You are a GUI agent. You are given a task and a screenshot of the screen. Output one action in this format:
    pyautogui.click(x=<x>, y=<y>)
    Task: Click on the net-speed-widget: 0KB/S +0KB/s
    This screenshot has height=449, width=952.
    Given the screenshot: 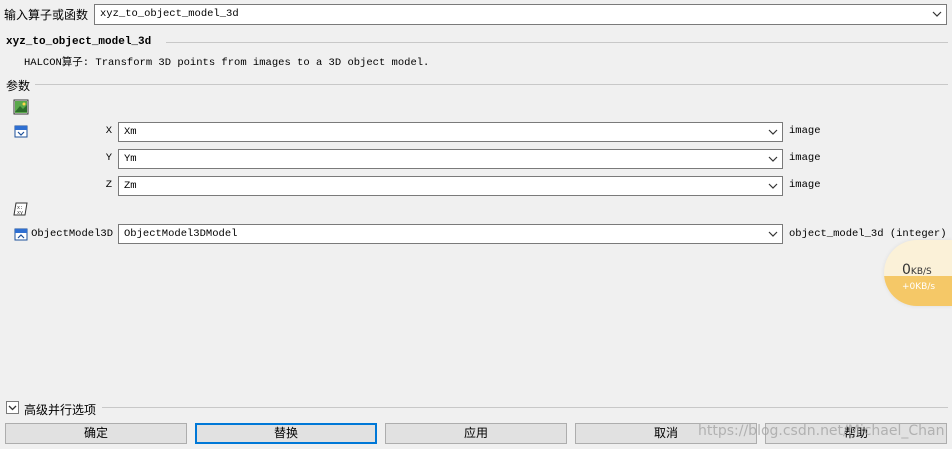 What is the action you would take?
    pyautogui.click(x=918, y=273)
    